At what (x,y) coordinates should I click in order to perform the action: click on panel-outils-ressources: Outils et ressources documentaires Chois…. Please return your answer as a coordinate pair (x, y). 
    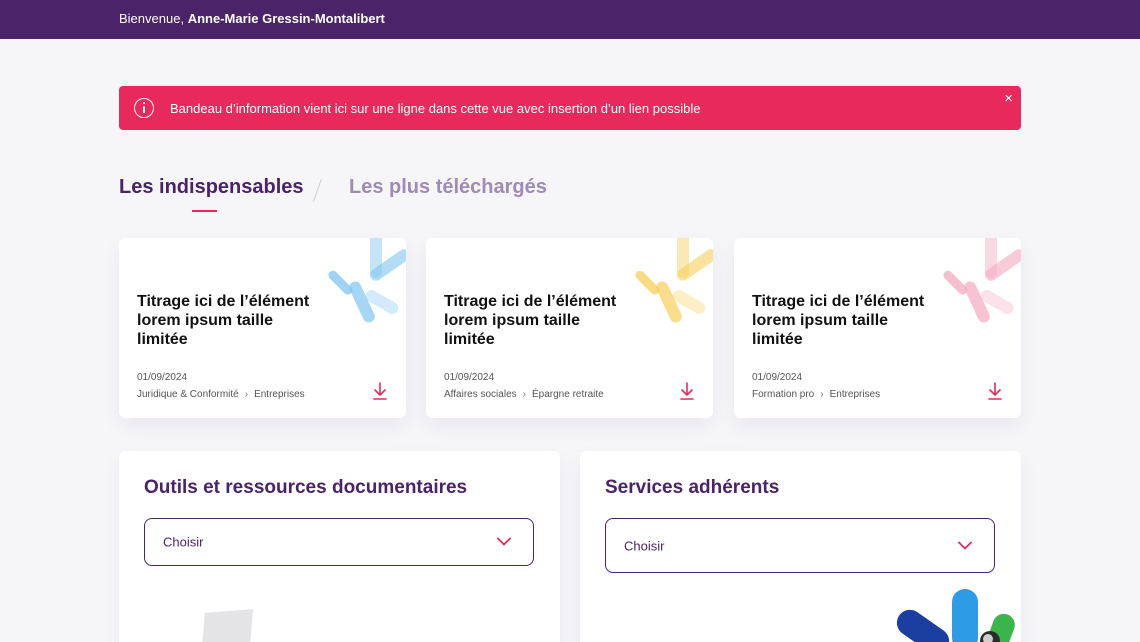
    Looking at the image, I should click on (339, 546).